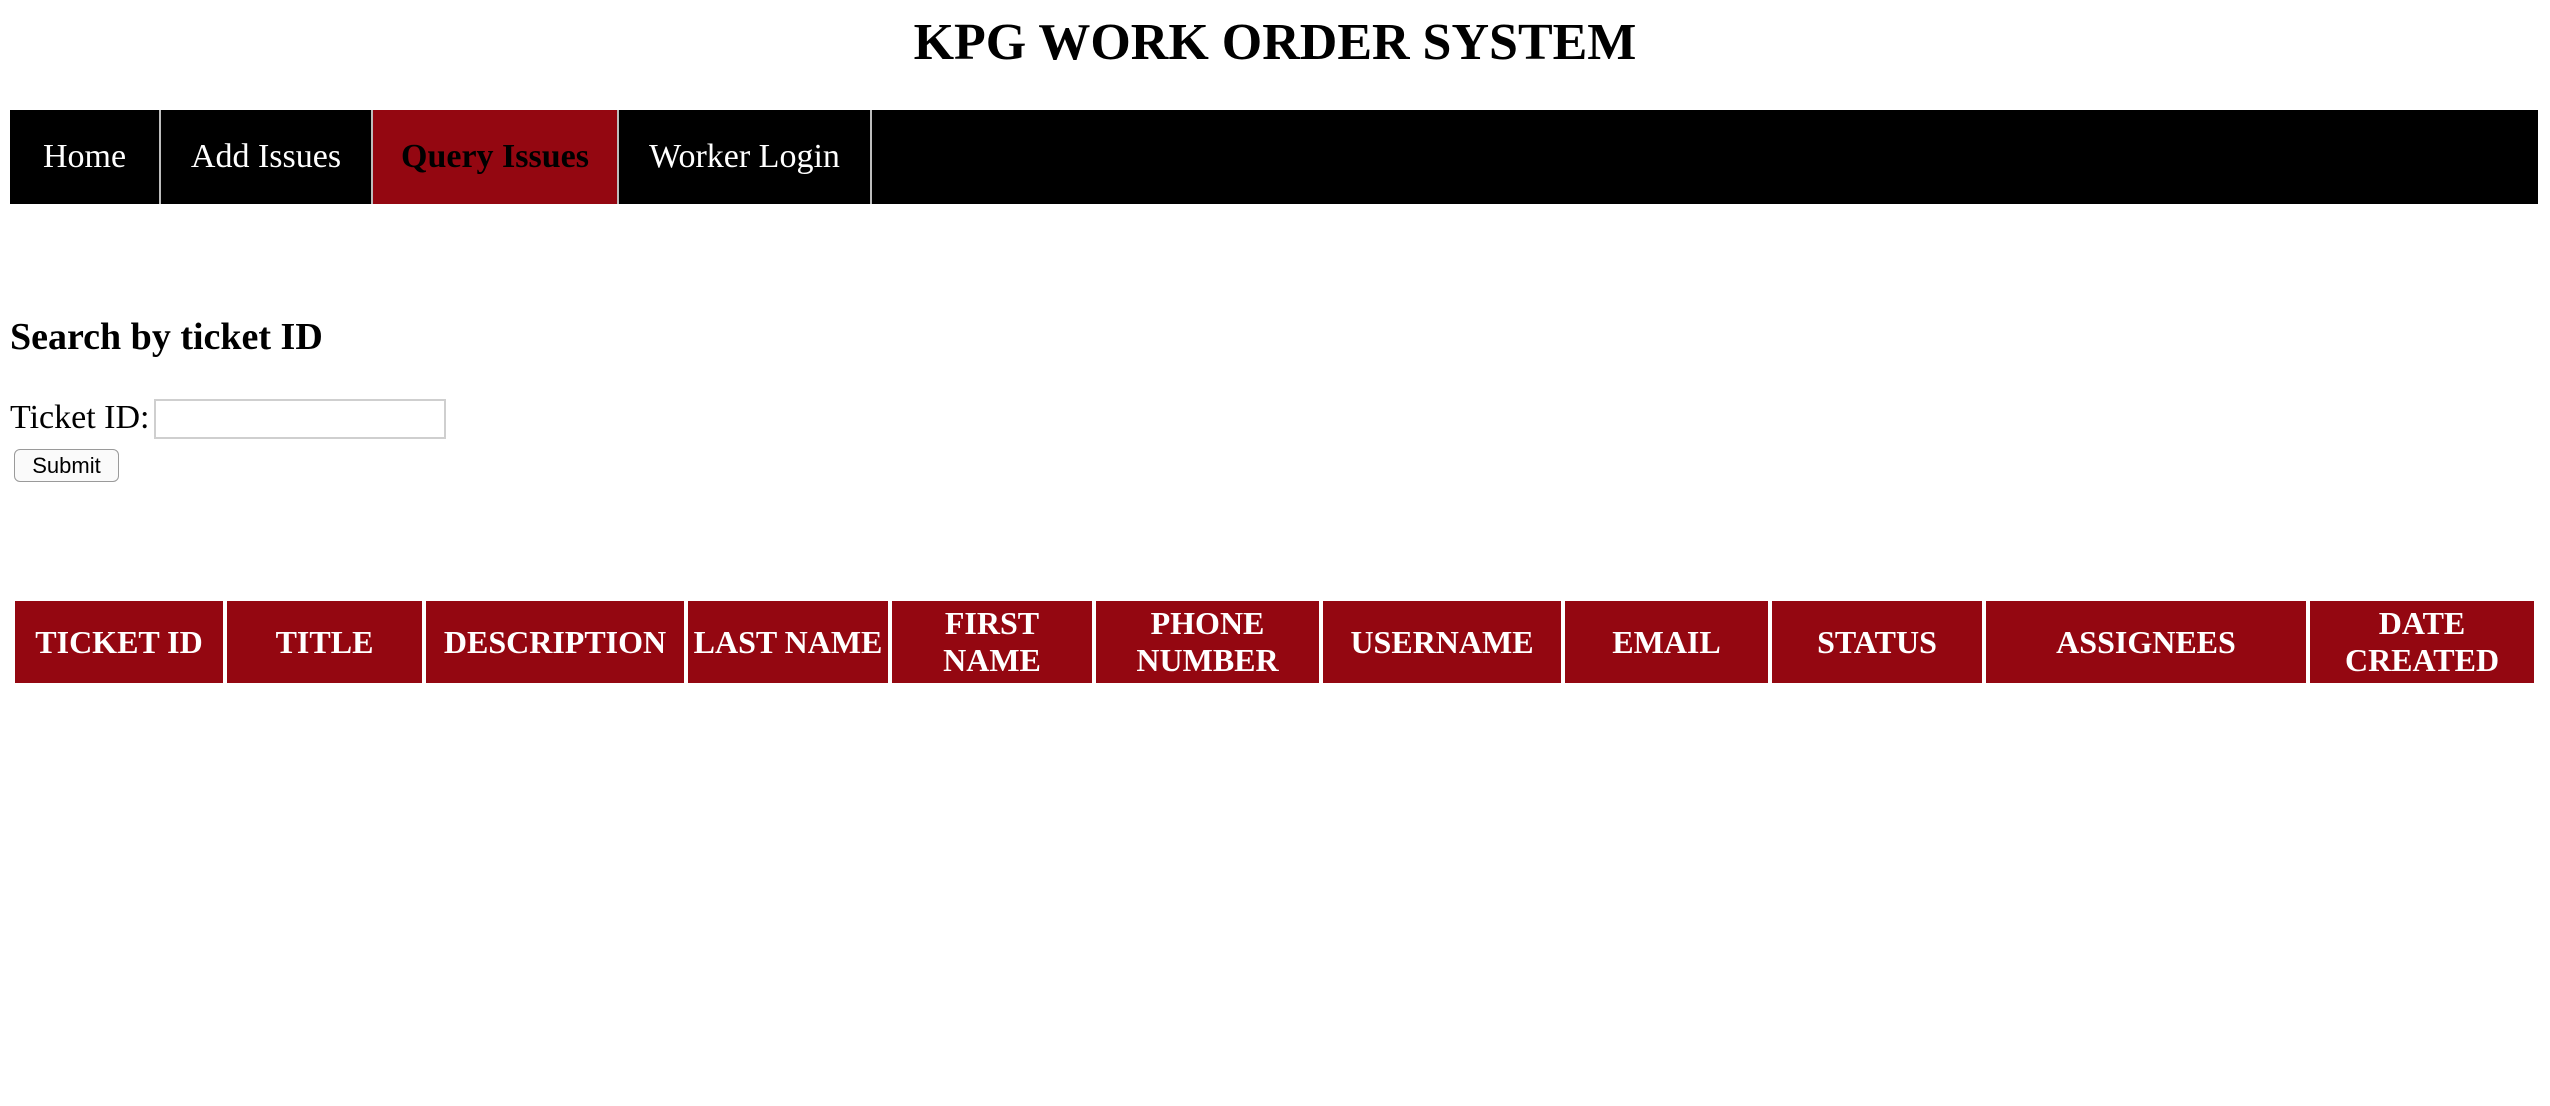 The width and height of the screenshot is (2550, 1106). What do you see at coordinates (2422, 642) in the screenshot?
I see `column-header-date-created: DATE CREATED` at bounding box center [2422, 642].